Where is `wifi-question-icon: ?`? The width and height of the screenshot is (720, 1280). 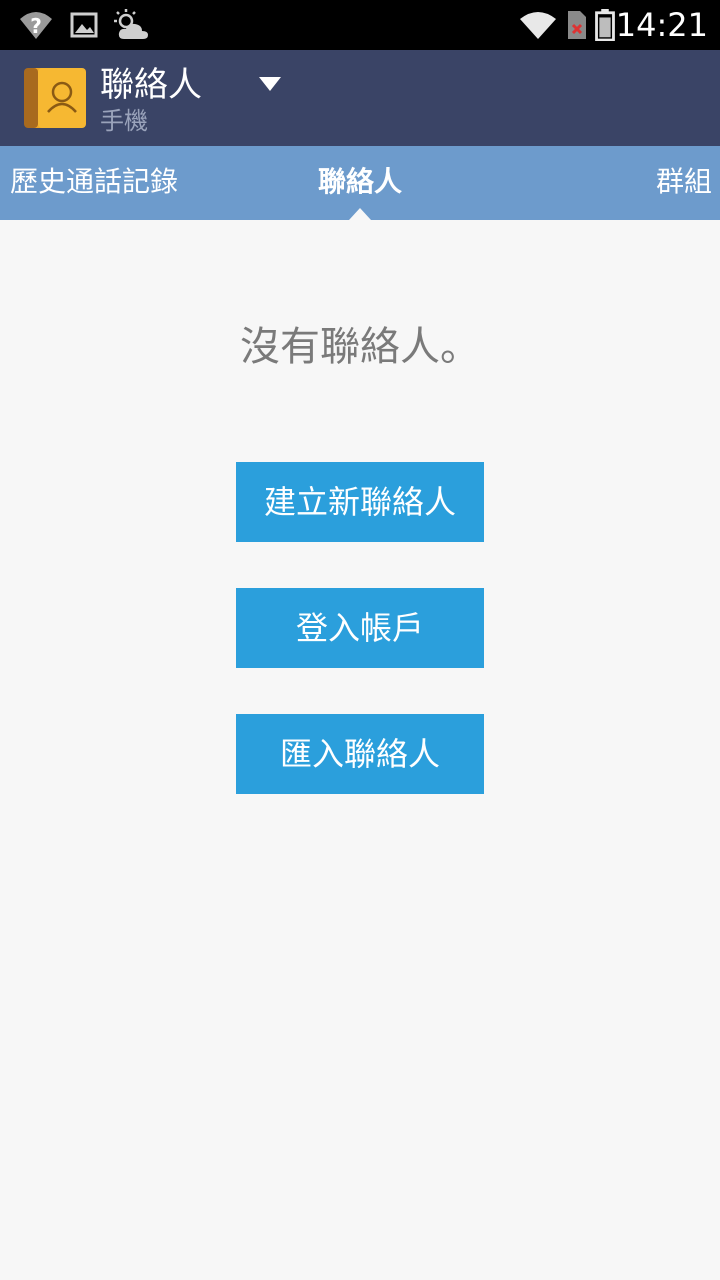
wifi-question-icon: ? is located at coordinates (36, 25).